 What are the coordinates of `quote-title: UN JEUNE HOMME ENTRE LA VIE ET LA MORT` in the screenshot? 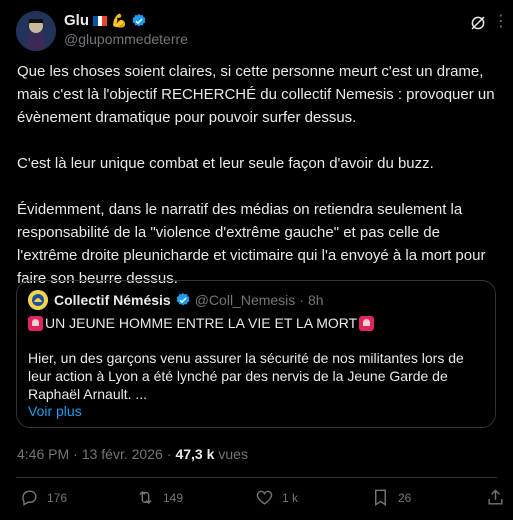 It's located at (201, 323).